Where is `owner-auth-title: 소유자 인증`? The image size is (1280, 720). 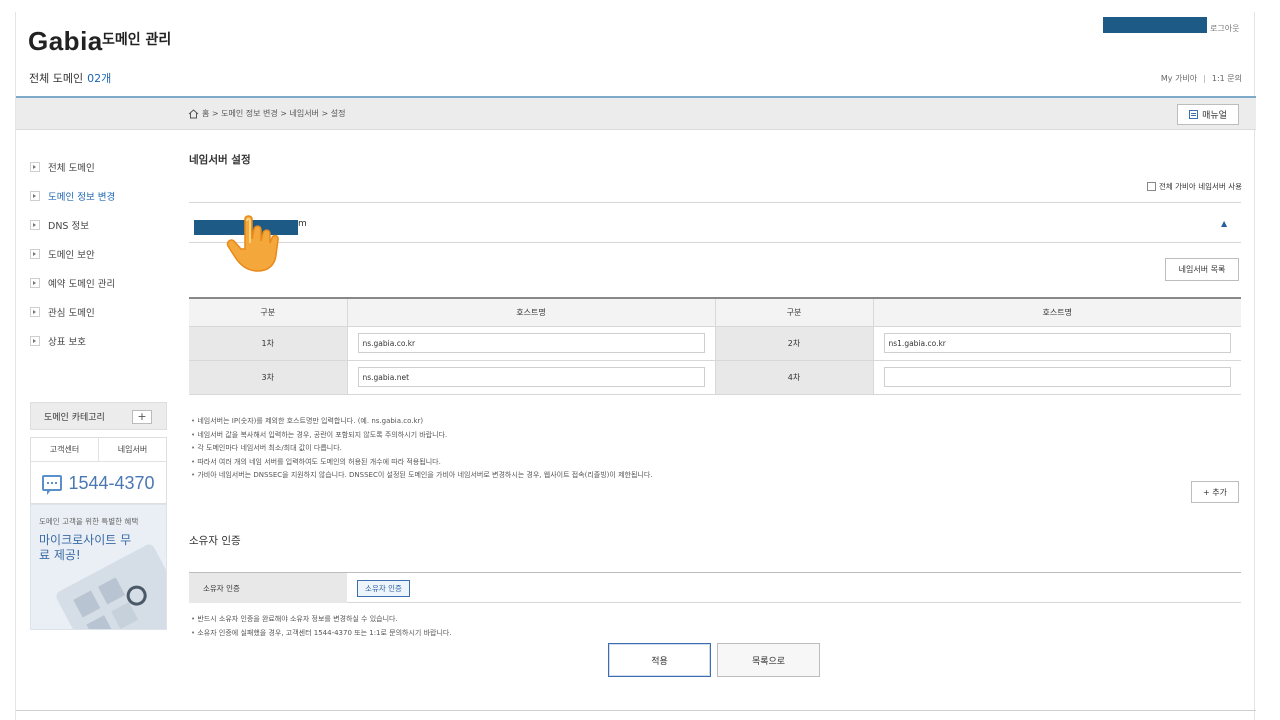
owner-auth-title: 소유자 인증 is located at coordinates (215, 541).